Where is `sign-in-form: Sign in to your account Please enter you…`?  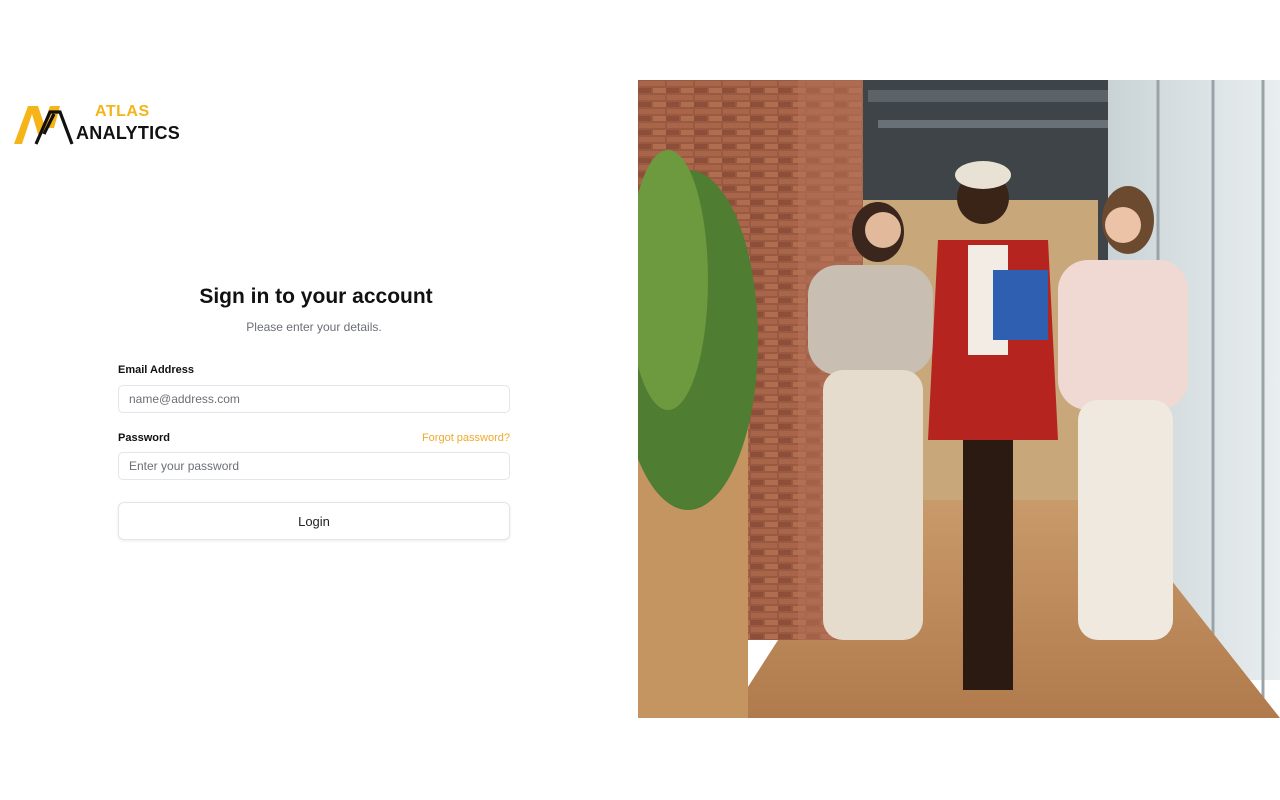
sign-in-form: Sign in to your account Please enter you… is located at coordinates (314, 411).